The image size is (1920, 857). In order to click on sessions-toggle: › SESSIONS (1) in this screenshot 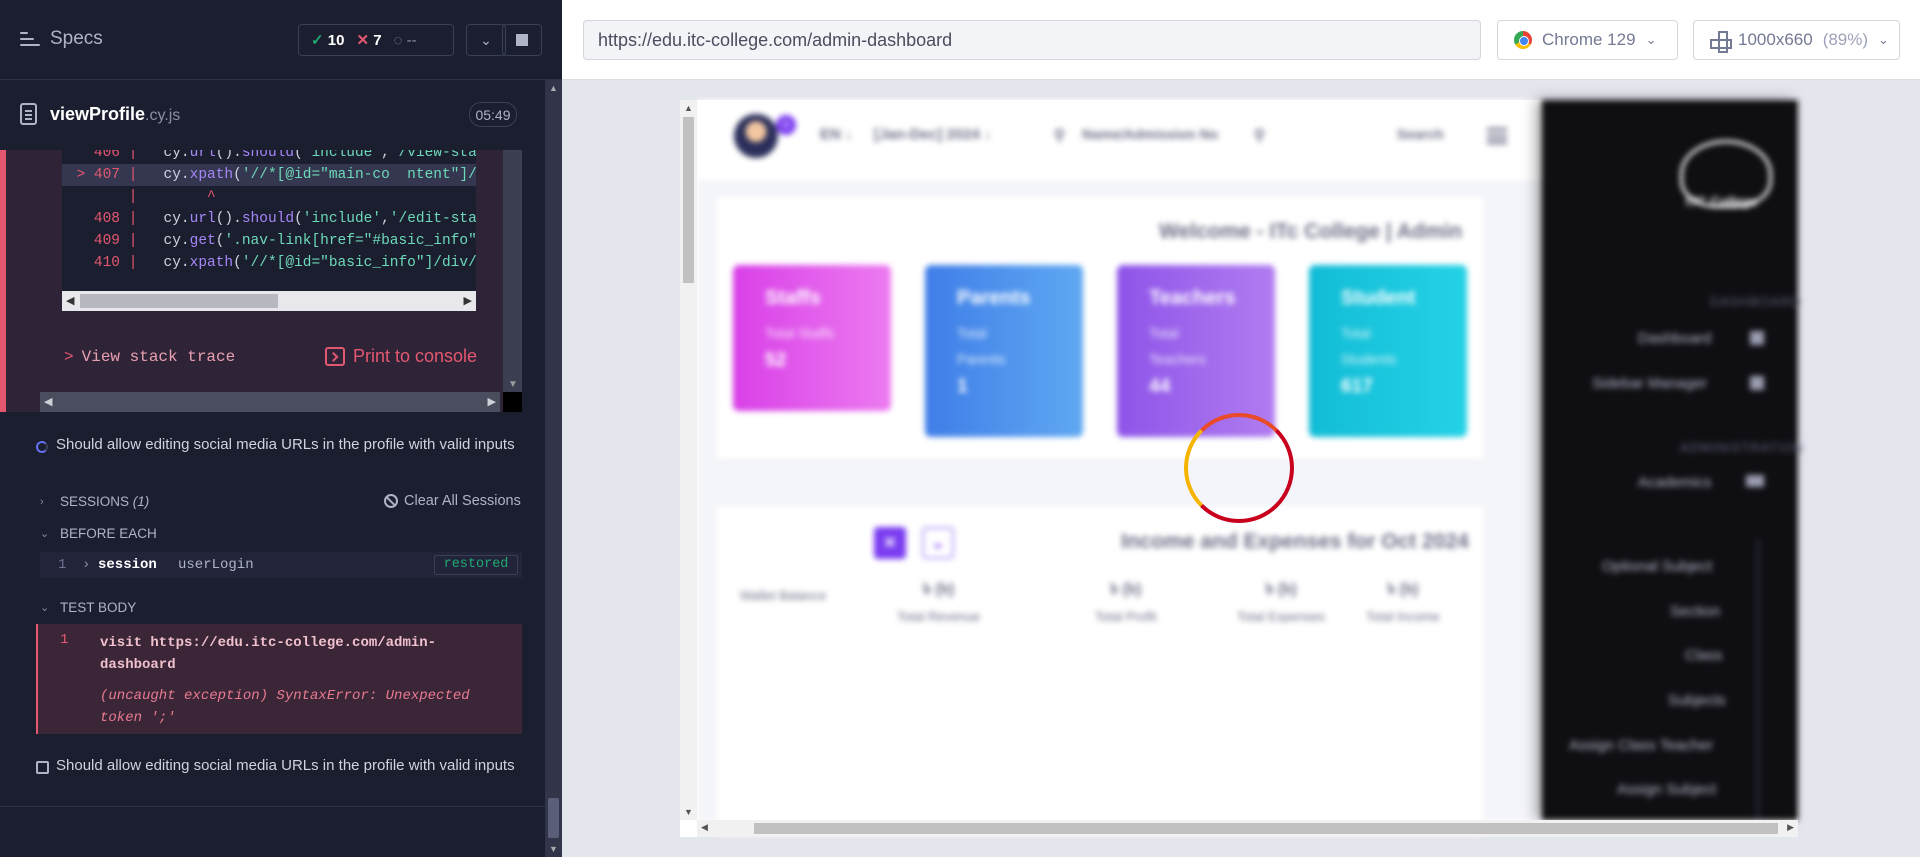, I will do `click(94, 501)`.